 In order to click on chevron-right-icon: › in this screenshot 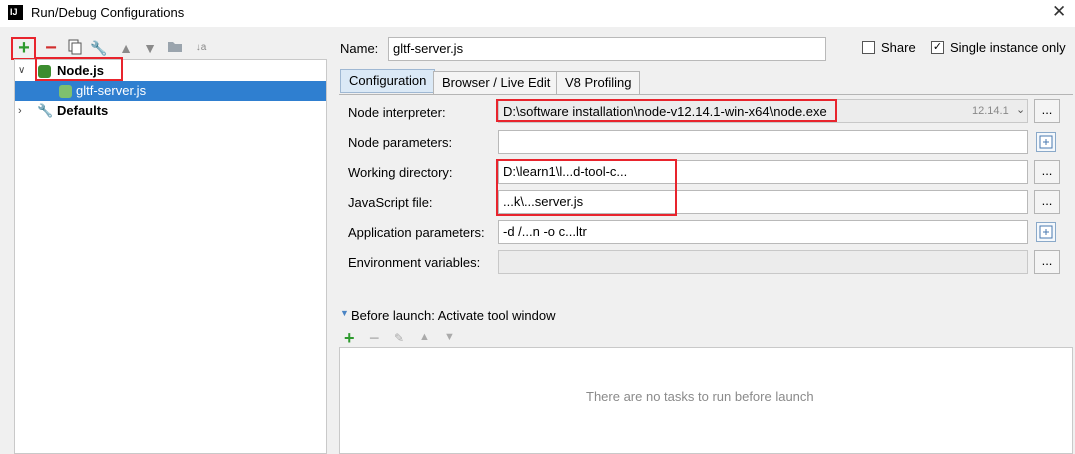, I will do `click(20, 111)`.